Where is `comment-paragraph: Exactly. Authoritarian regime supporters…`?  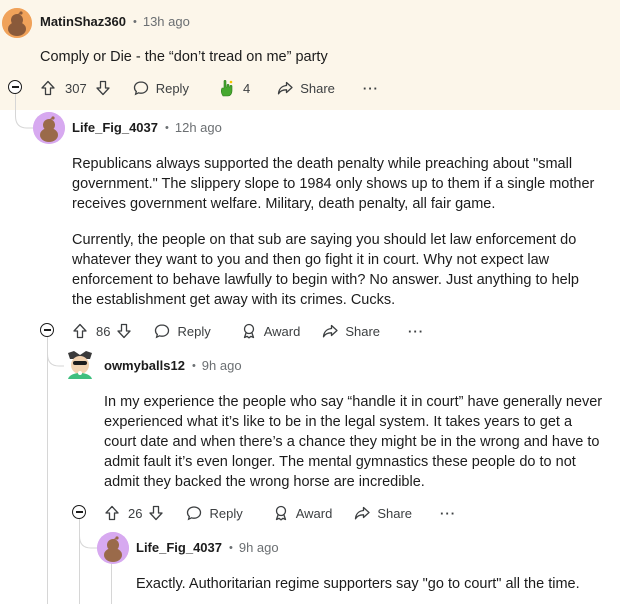 comment-paragraph: Exactly. Authoritarian regime supporters… is located at coordinates (358, 584).